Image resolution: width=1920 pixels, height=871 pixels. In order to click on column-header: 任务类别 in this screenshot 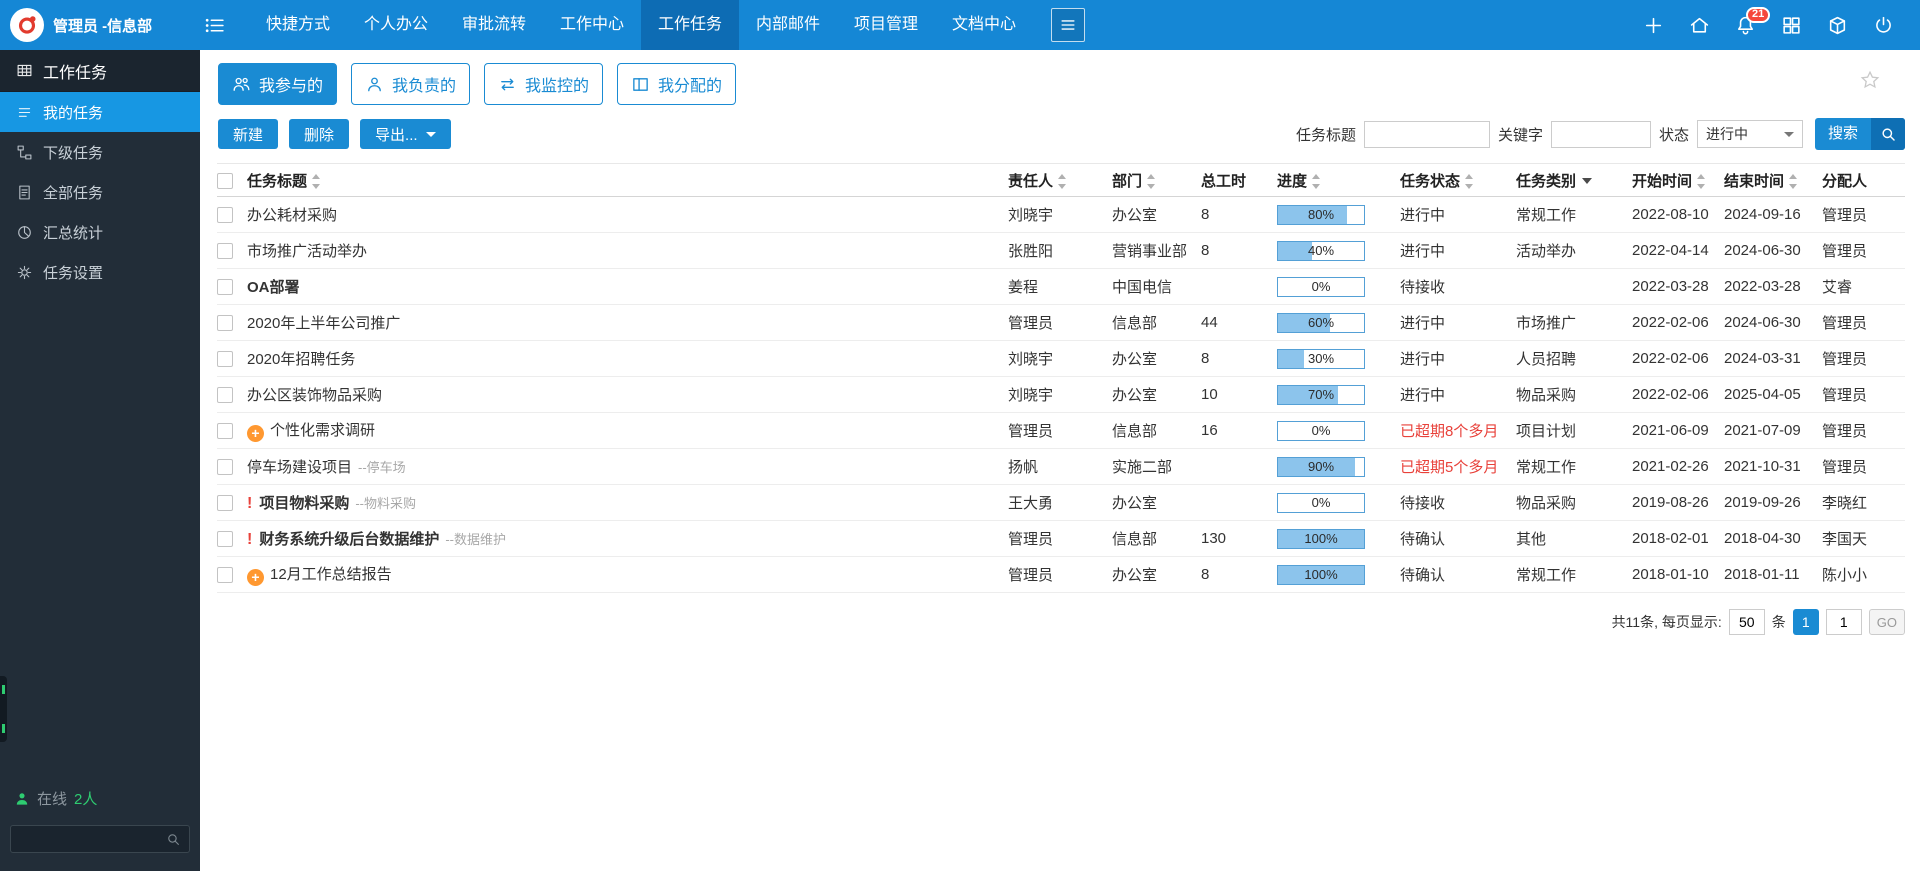, I will do `click(1570, 180)`.